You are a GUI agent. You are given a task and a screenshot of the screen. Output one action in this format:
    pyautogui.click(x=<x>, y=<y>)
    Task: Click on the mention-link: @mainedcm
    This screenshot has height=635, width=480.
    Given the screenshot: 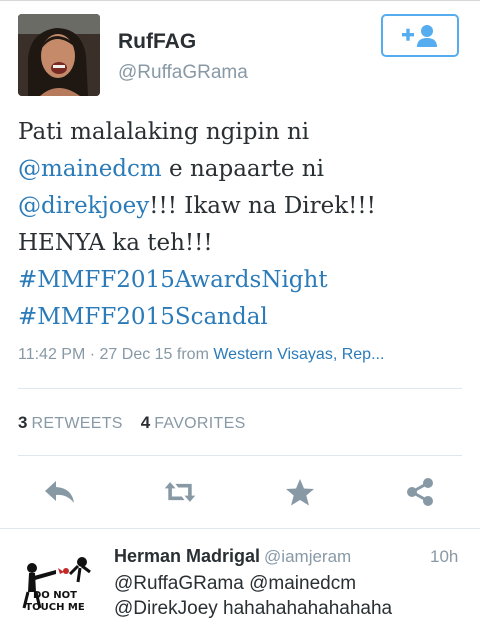 What is the action you would take?
    pyautogui.click(x=90, y=169)
    